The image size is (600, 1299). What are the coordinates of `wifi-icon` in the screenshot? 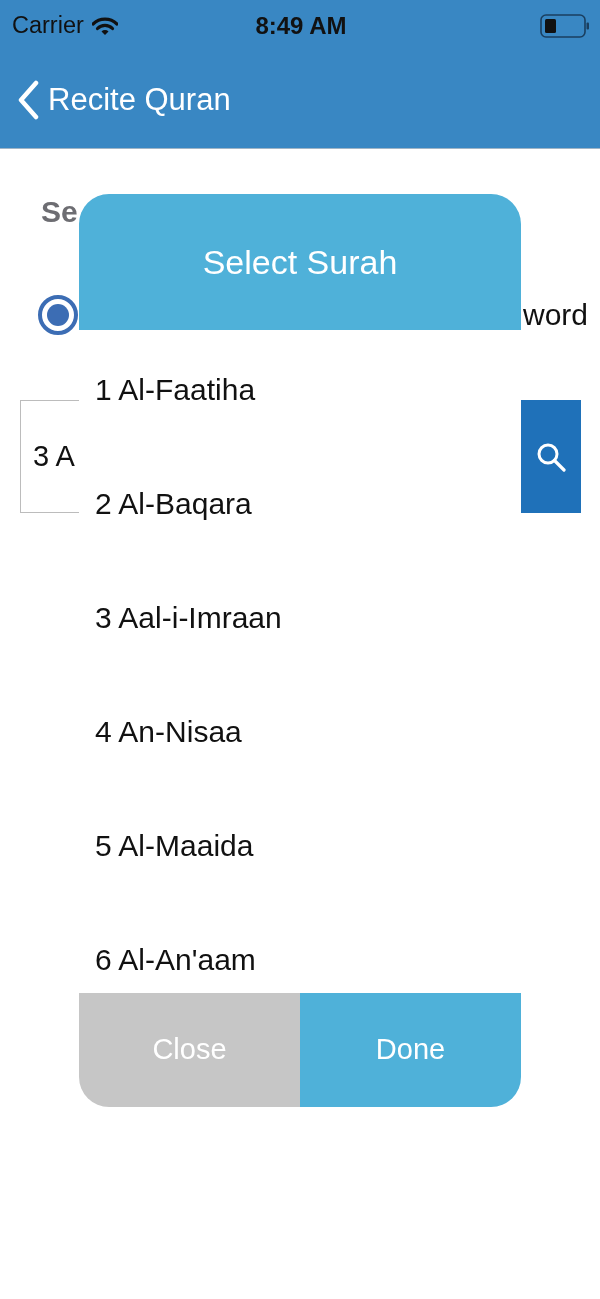 It's located at (104, 26).